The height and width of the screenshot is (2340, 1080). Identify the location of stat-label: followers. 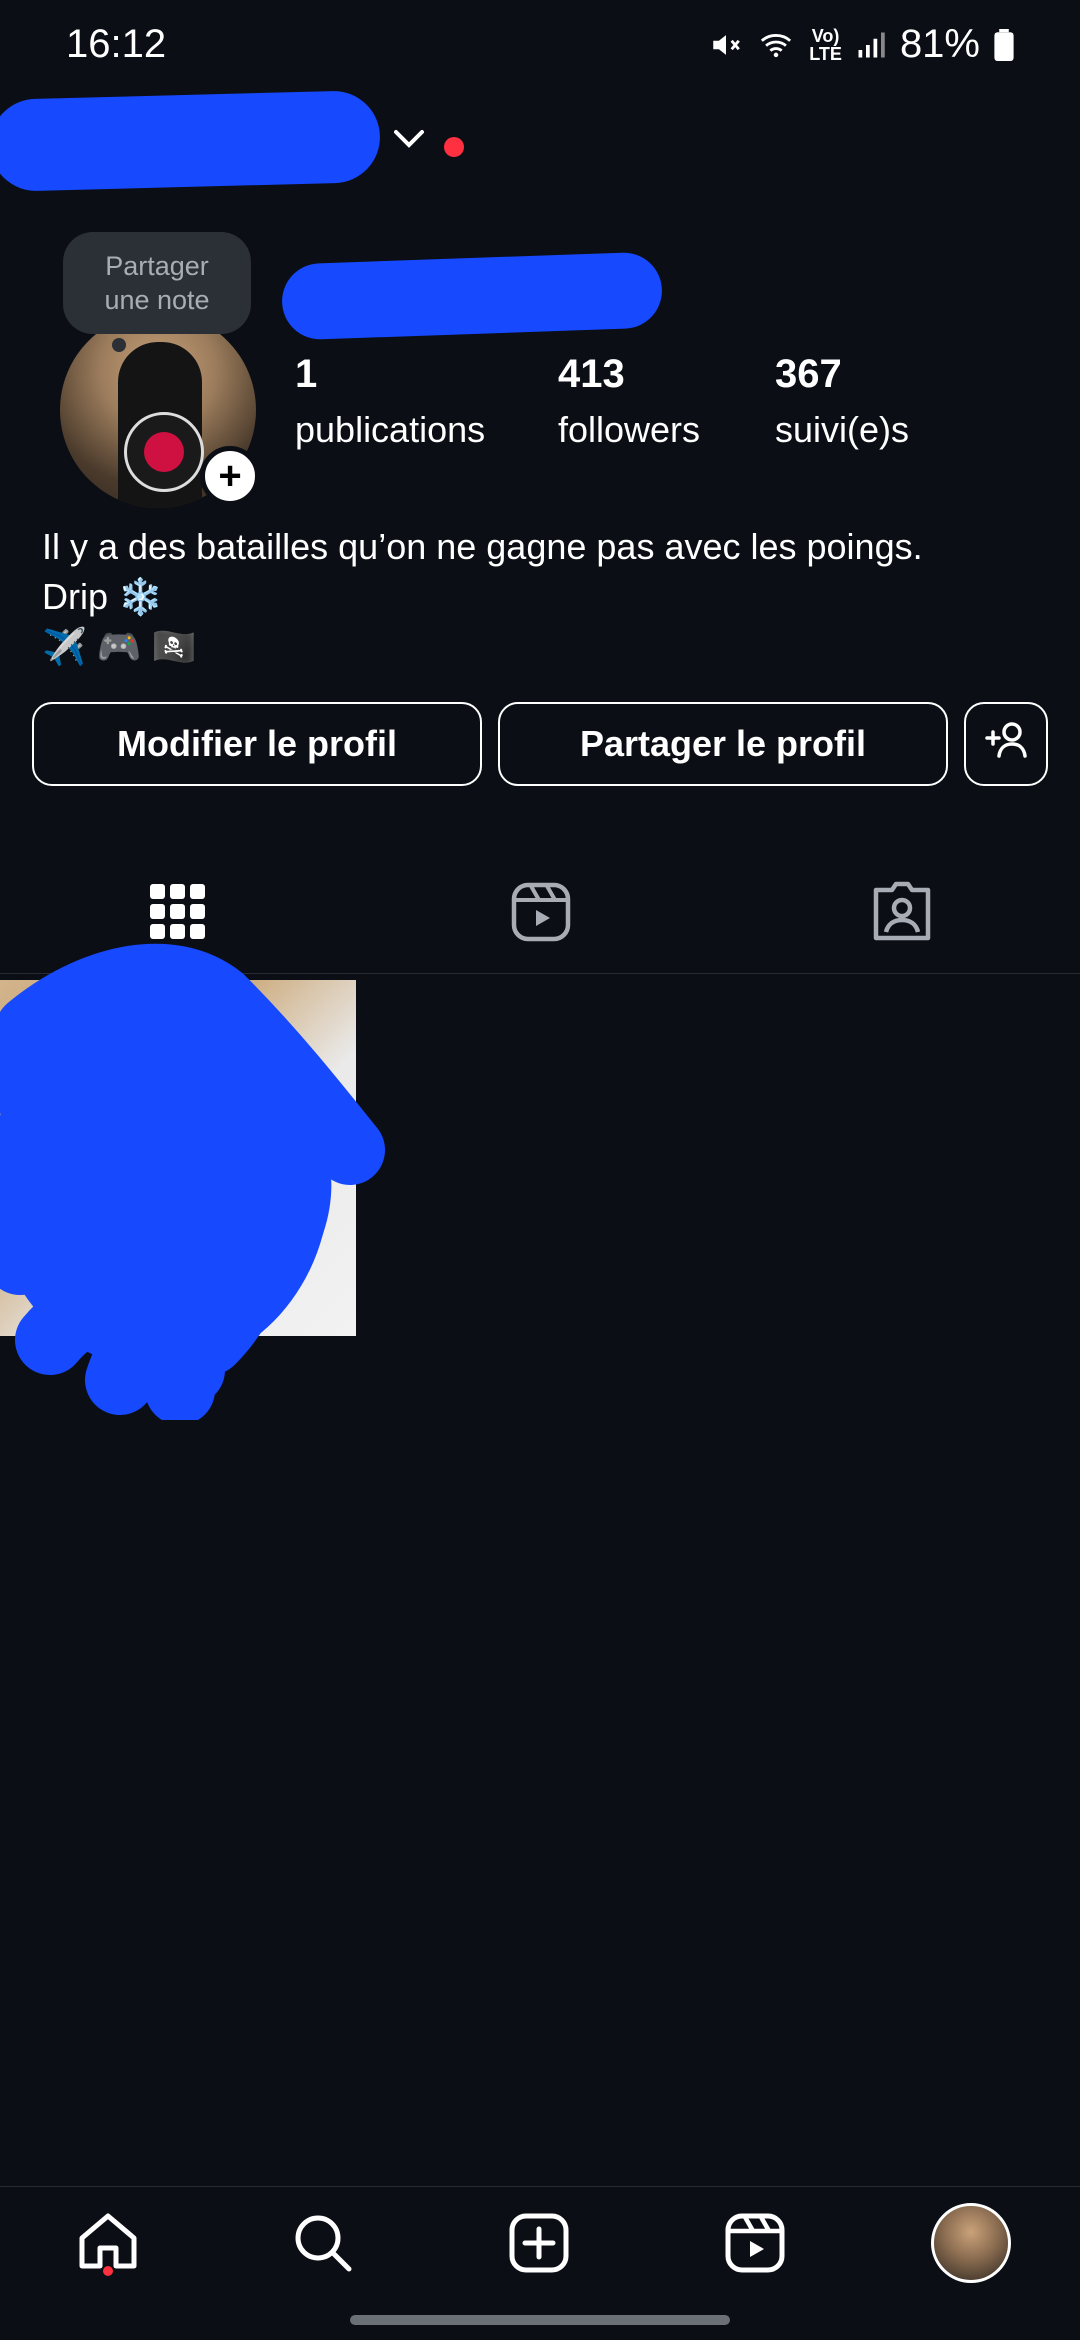
(629, 429).